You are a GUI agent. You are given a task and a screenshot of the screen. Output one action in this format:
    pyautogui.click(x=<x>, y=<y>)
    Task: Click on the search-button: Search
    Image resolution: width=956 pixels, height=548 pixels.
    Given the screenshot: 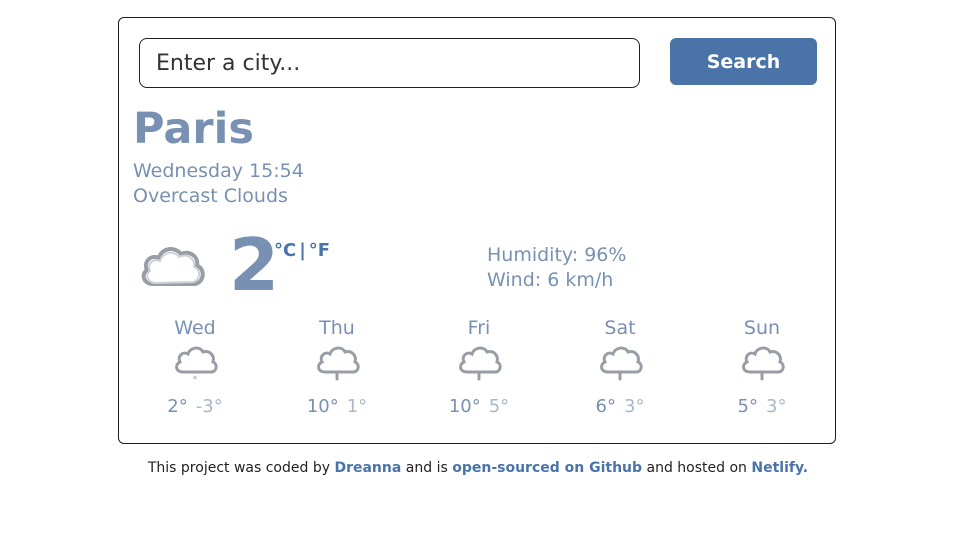 What is the action you would take?
    pyautogui.click(x=743, y=61)
    